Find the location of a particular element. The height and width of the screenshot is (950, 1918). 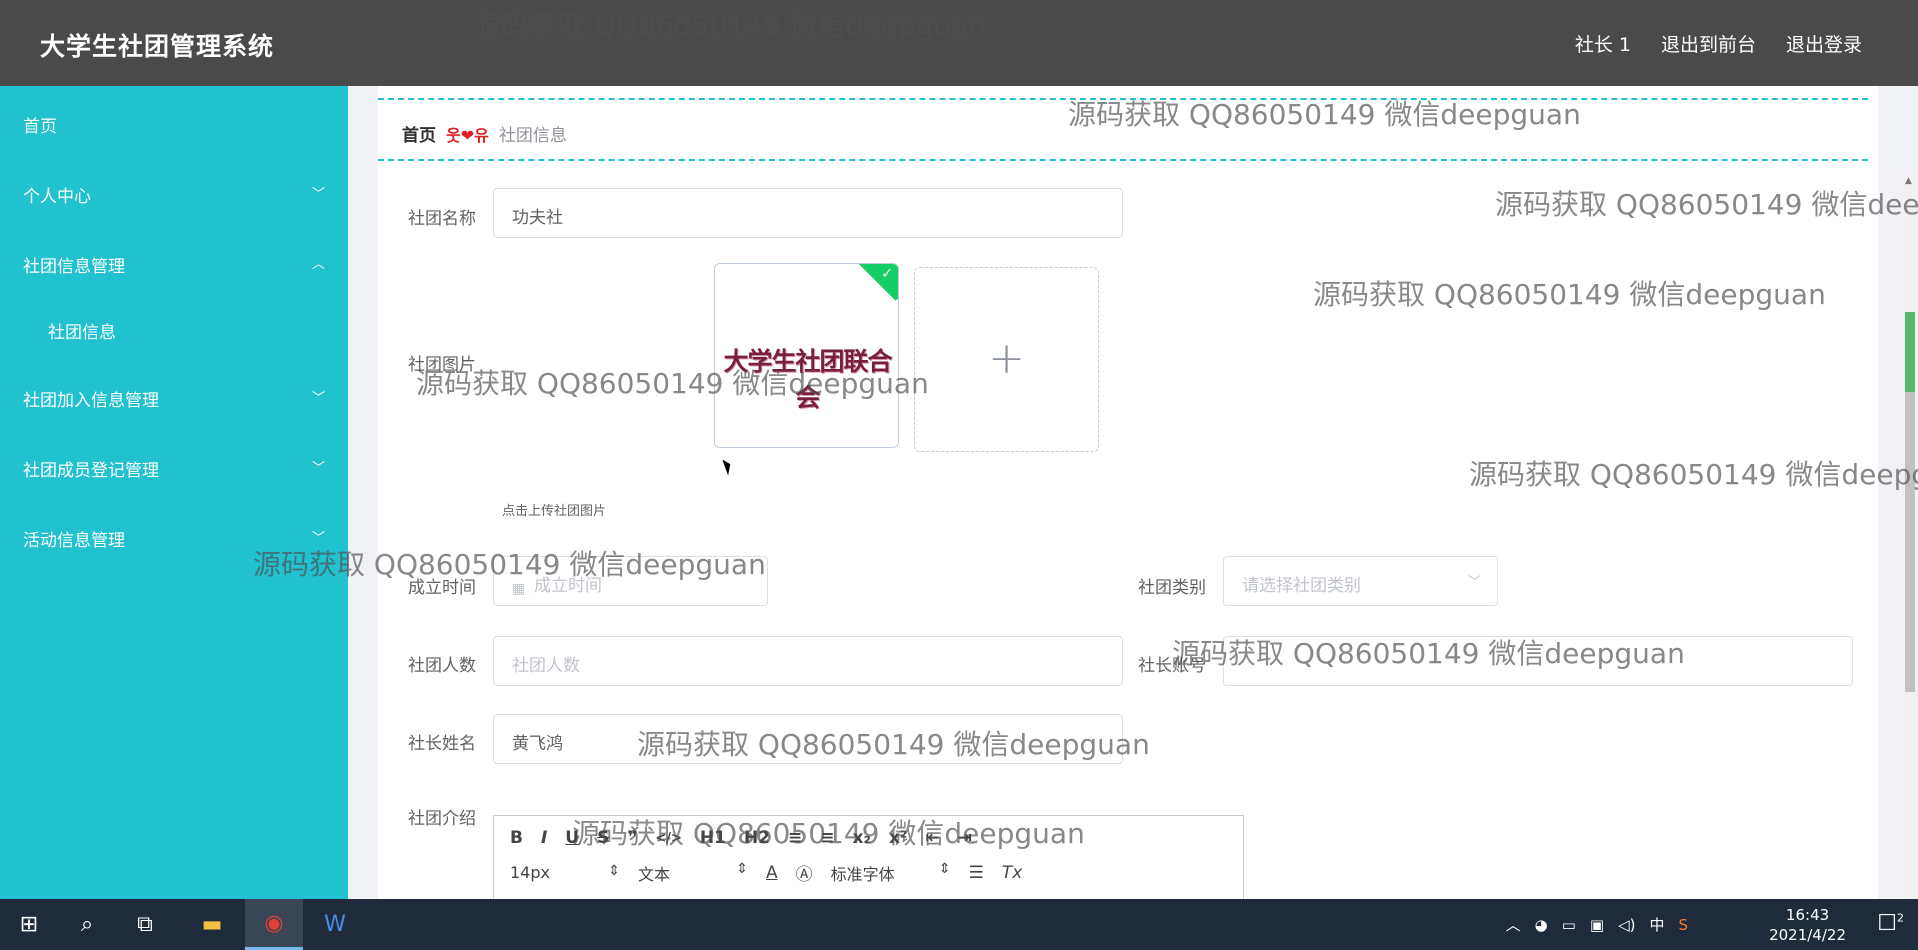

sidebar-item-label: 首页 is located at coordinates (40, 127).